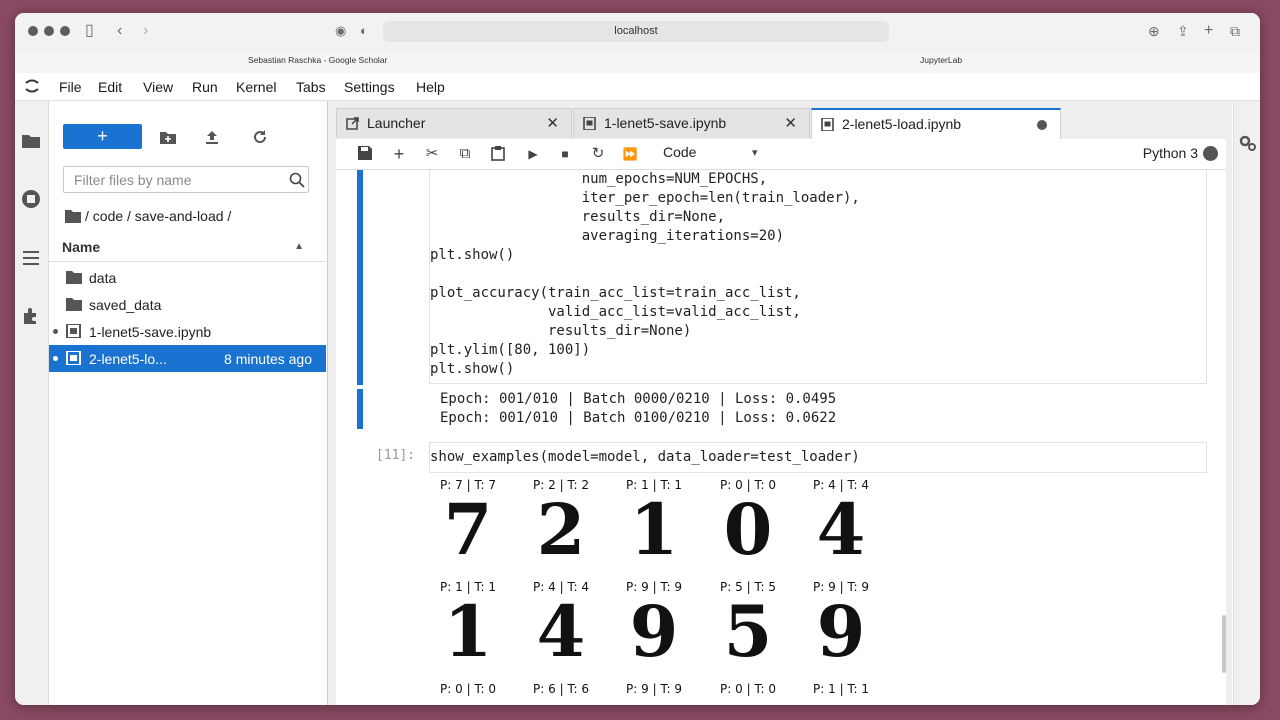 This screenshot has width=1280, height=720. I want to click on example-caption: P: 0 | T: 0, so click(748, 689).